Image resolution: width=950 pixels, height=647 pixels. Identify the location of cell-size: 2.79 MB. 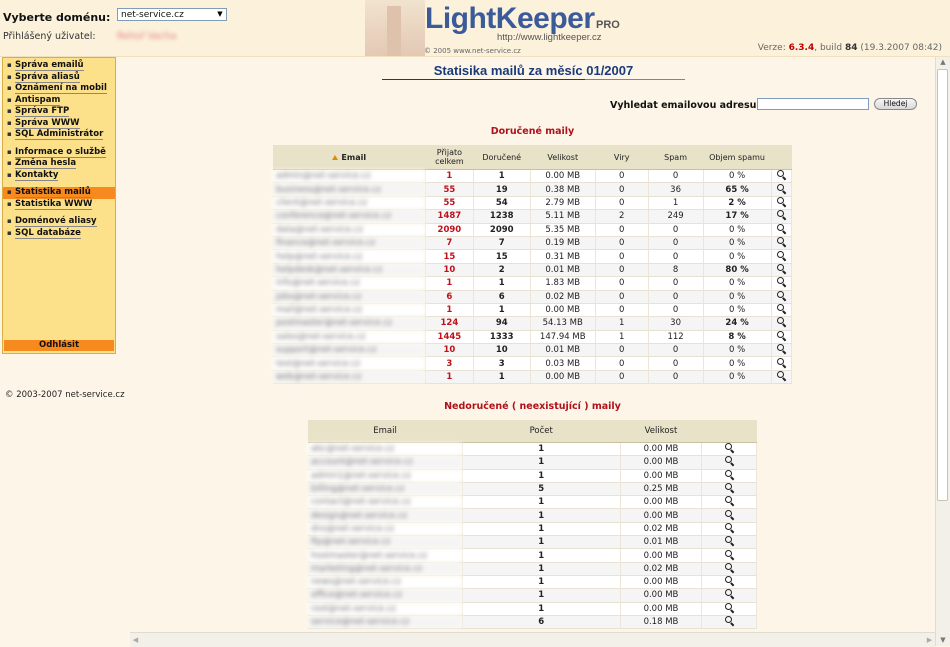
(563, 203).